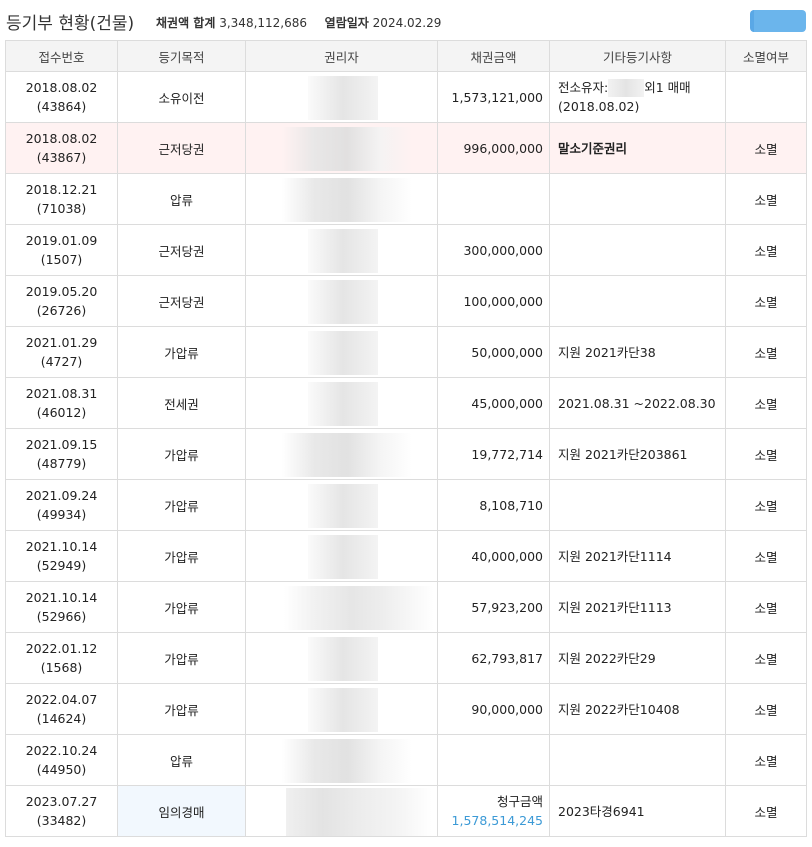 The height and width of the screenshot is (847, 812). I want to click on receipt-cell: 2018.08.02 (43864), so click(61, 97).